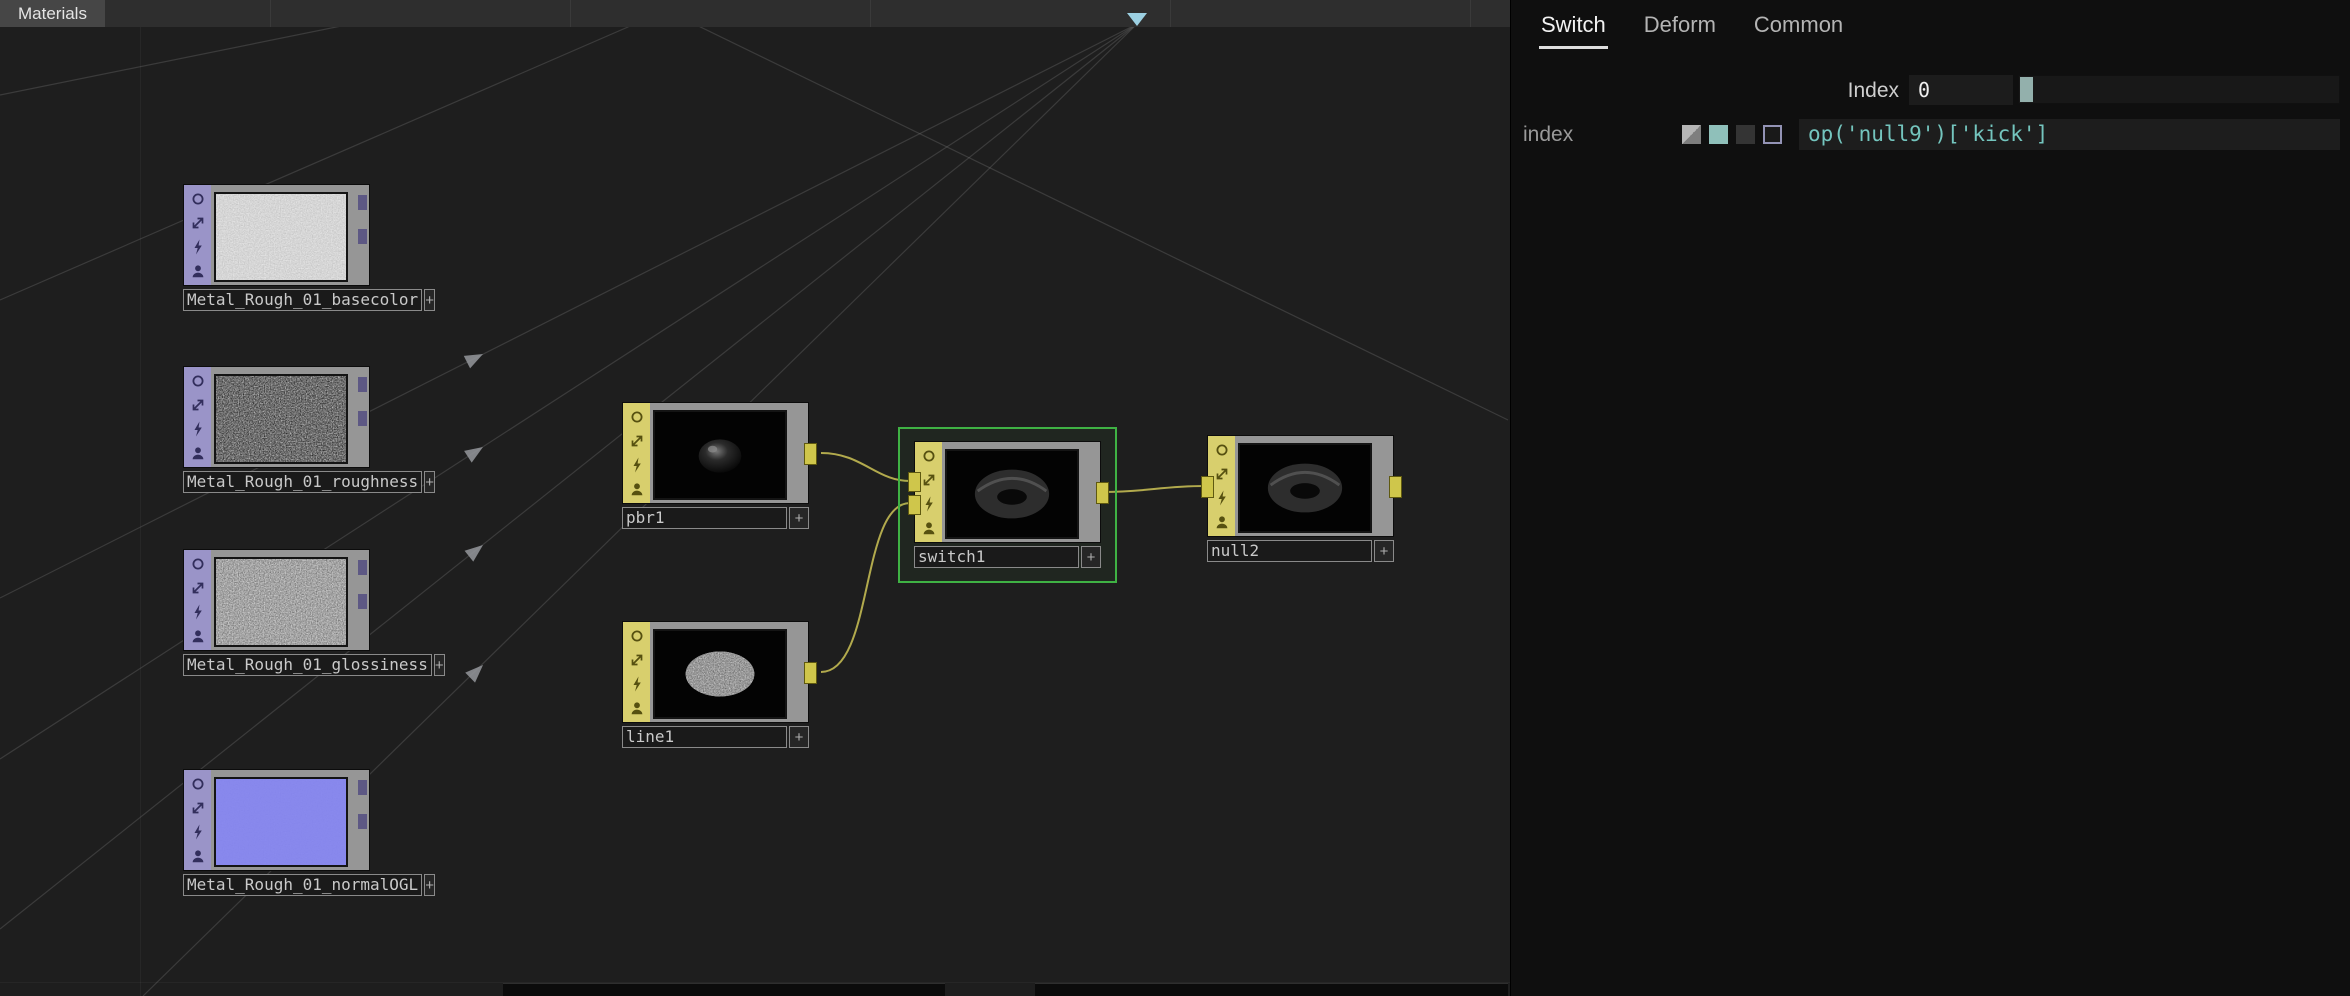  I want to click on offscreen-indicator, so click(1137, 19).